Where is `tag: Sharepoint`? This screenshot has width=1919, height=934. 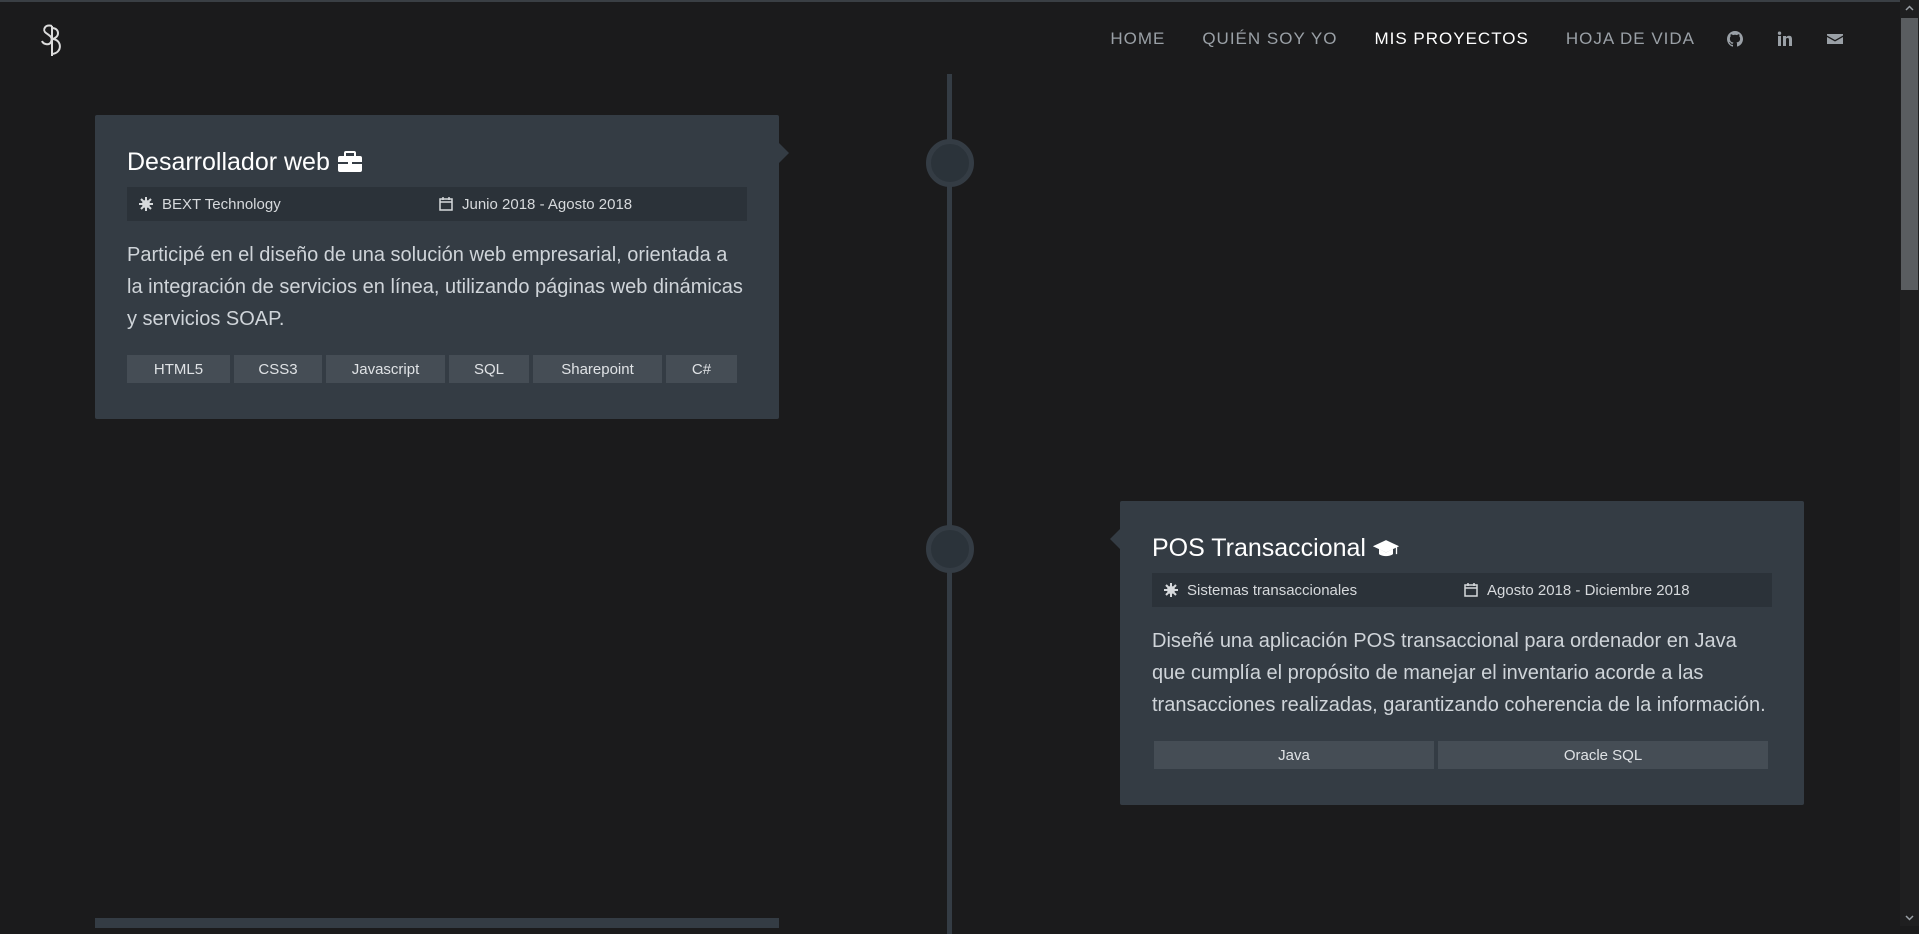
tag: Sharepoint is located at coordinates (597, 369).